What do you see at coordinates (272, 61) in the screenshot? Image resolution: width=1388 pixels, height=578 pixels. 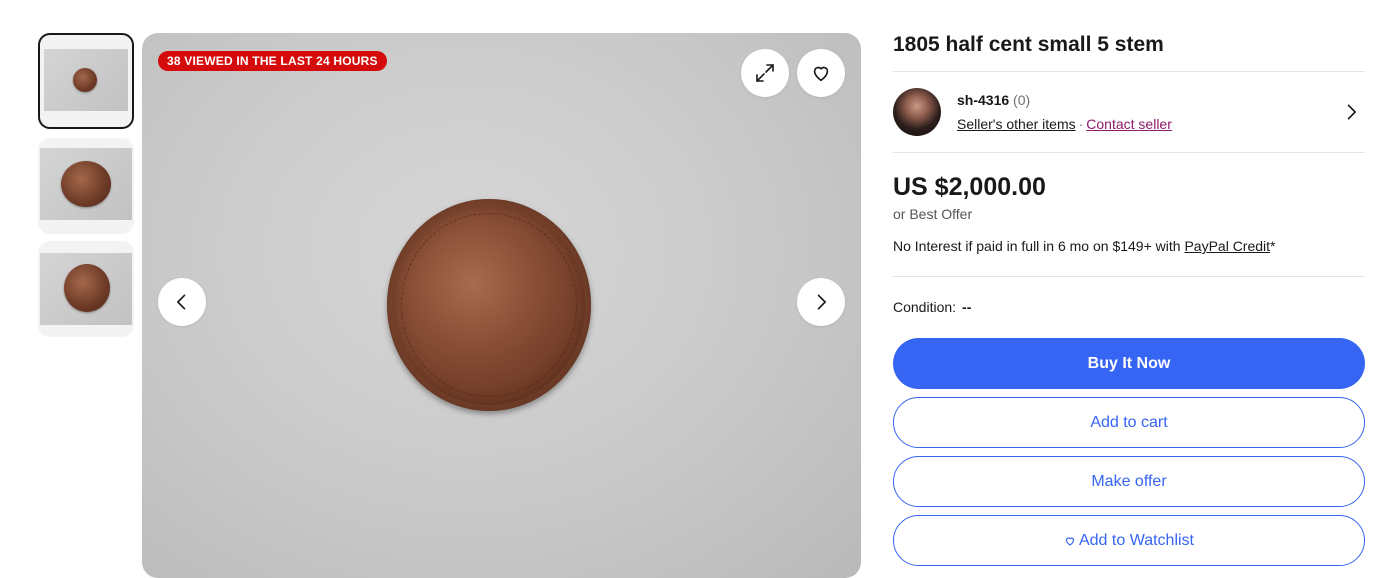 I see `viewed-badge: 38 VIEWED IN THE LAST 24 HOURS` at bounding box center [272, 61].